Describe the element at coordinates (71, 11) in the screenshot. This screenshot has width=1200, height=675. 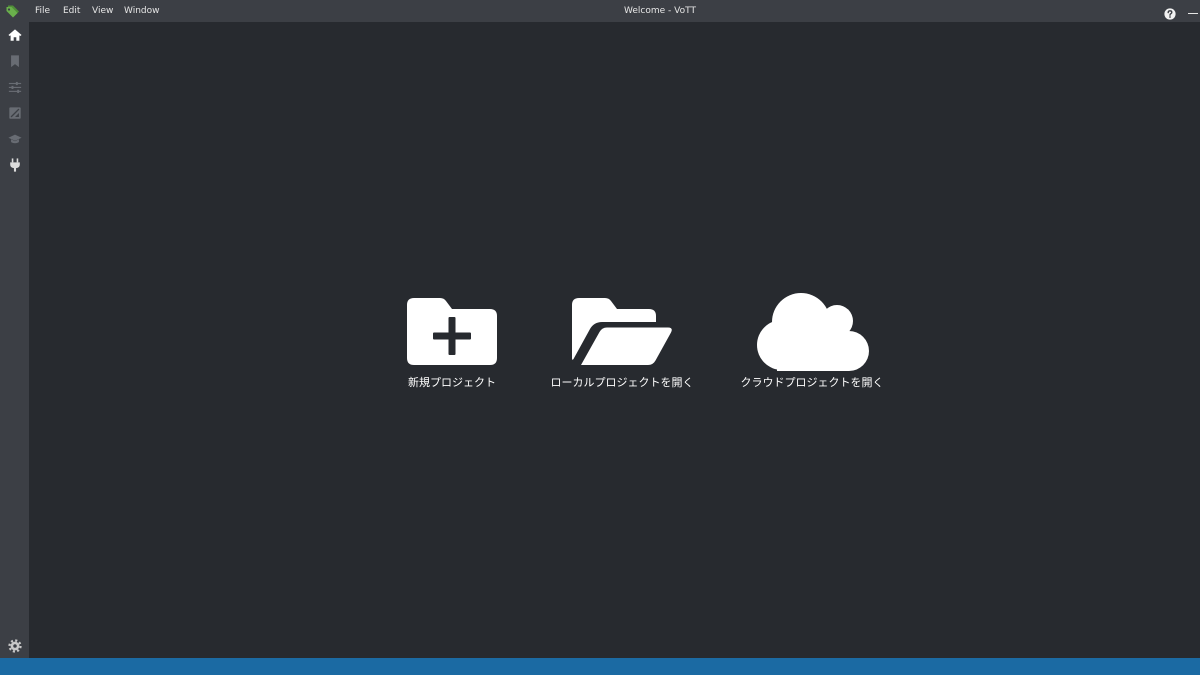
I see `menu-edit: Edit` at that location.